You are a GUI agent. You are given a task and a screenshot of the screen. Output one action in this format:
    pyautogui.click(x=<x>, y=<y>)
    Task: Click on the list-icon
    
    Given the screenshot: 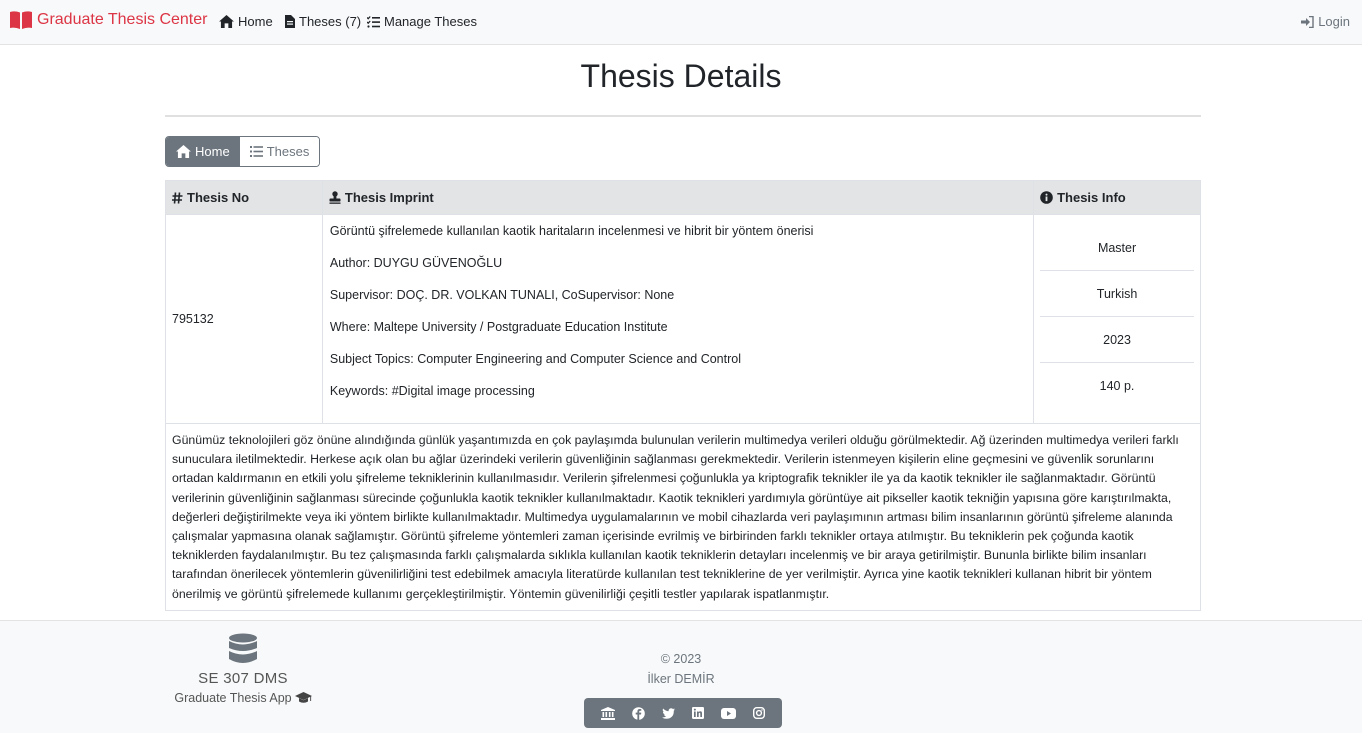 What is the action you would take?
    pyautogui.click(x=256, y=151)
    